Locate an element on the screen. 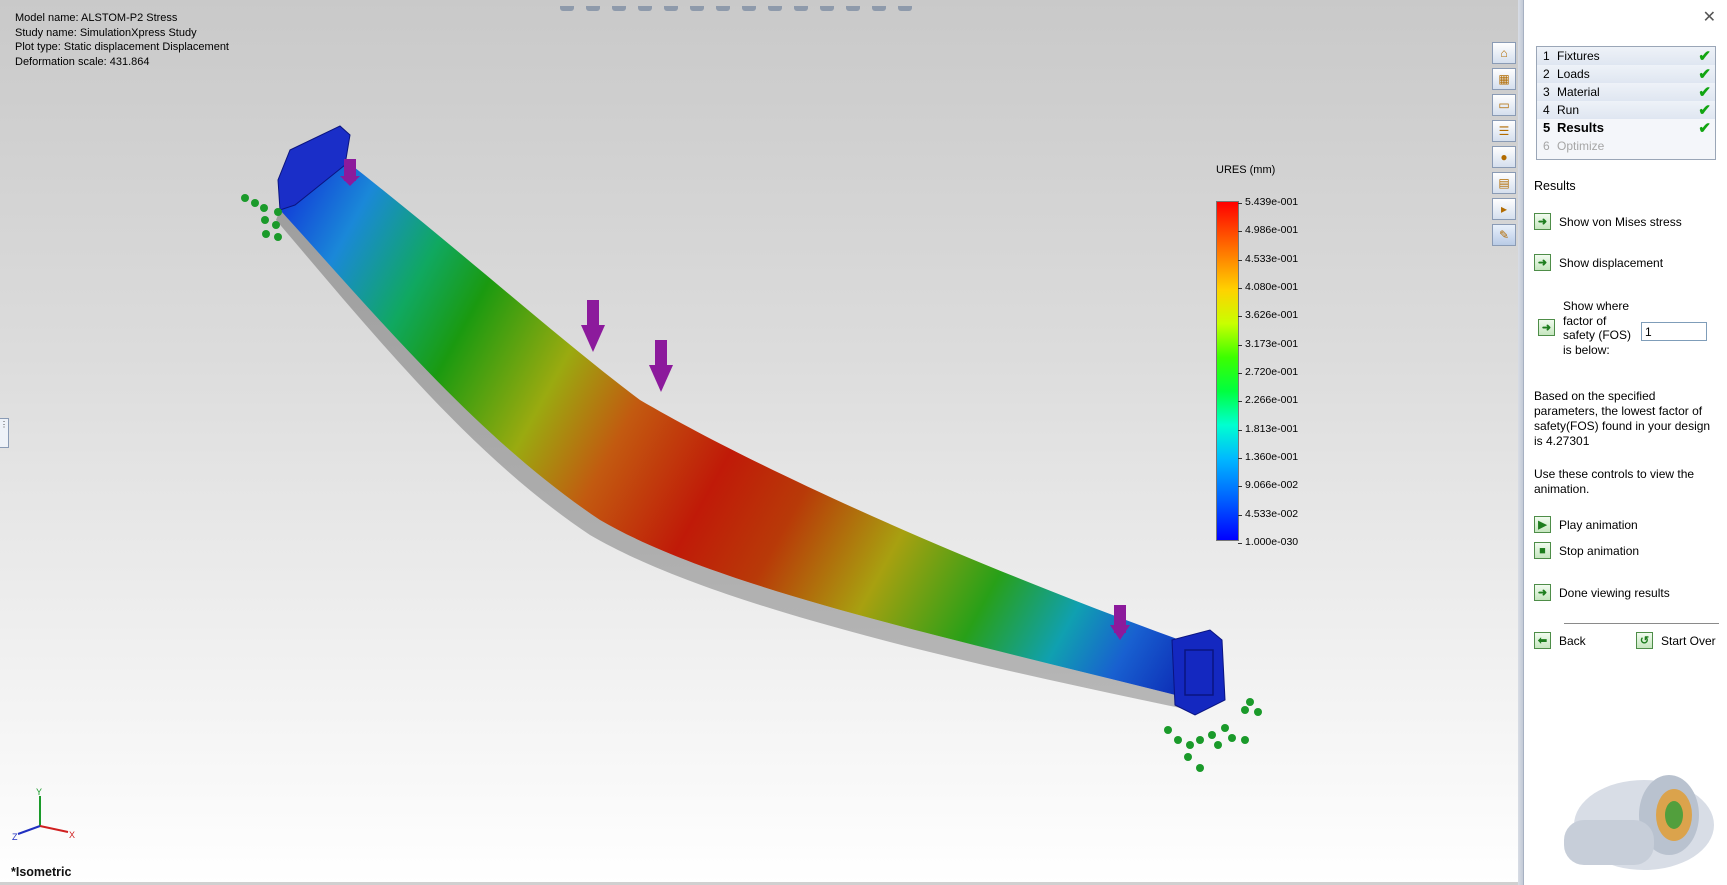  close-icon: ✕ is located at coordinates (1709, 17).